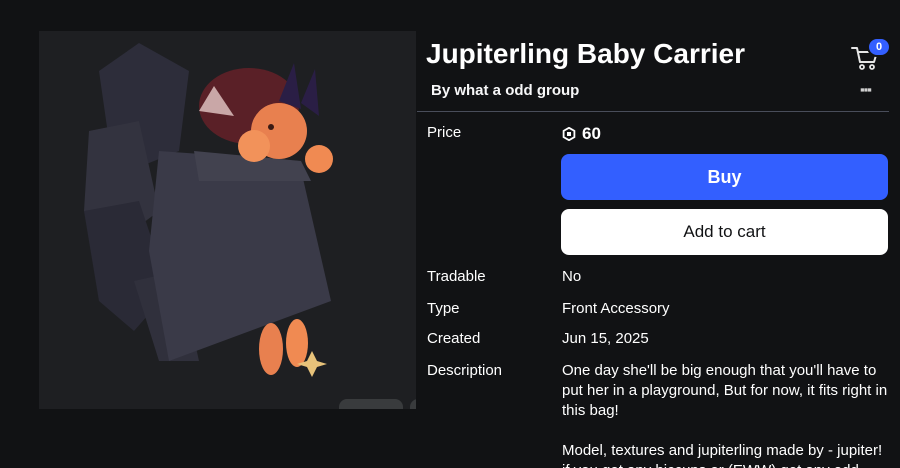 Image resolution: width=900 pixels, height=468 pixels. What do you see at coordinates (371, 404) in the screenshot?
I see `try-on-button: Try On` at bounding box center [371, 404].